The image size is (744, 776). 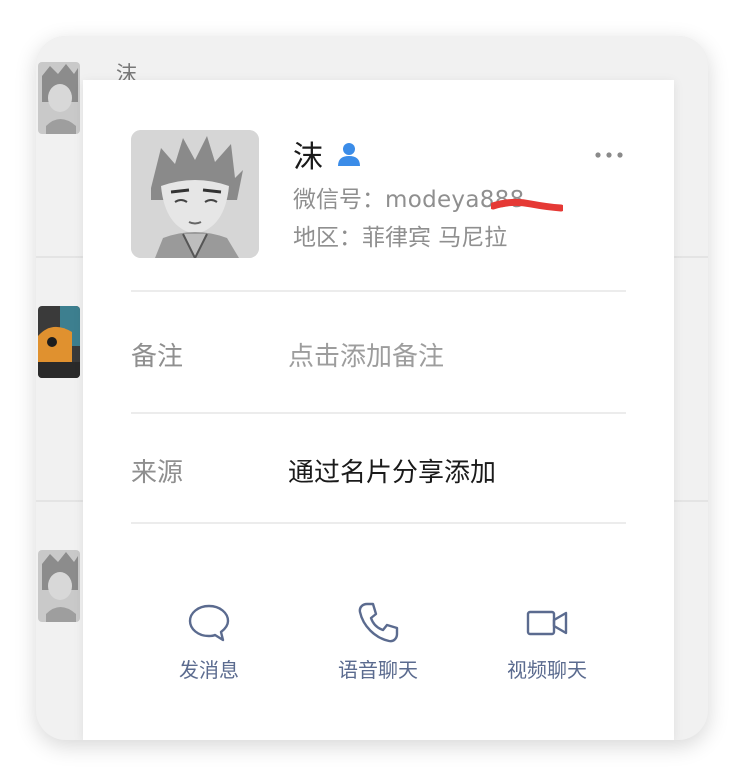 I want to click on region: 地区：菲律宾 马尼拉, so click(x=400, y=235).